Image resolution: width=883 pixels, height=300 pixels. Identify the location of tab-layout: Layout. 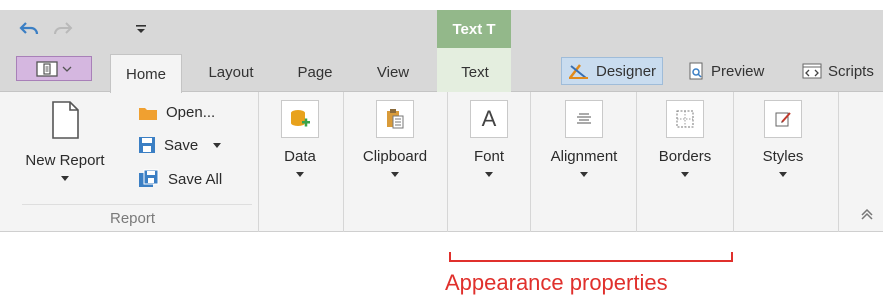
(231, 72).